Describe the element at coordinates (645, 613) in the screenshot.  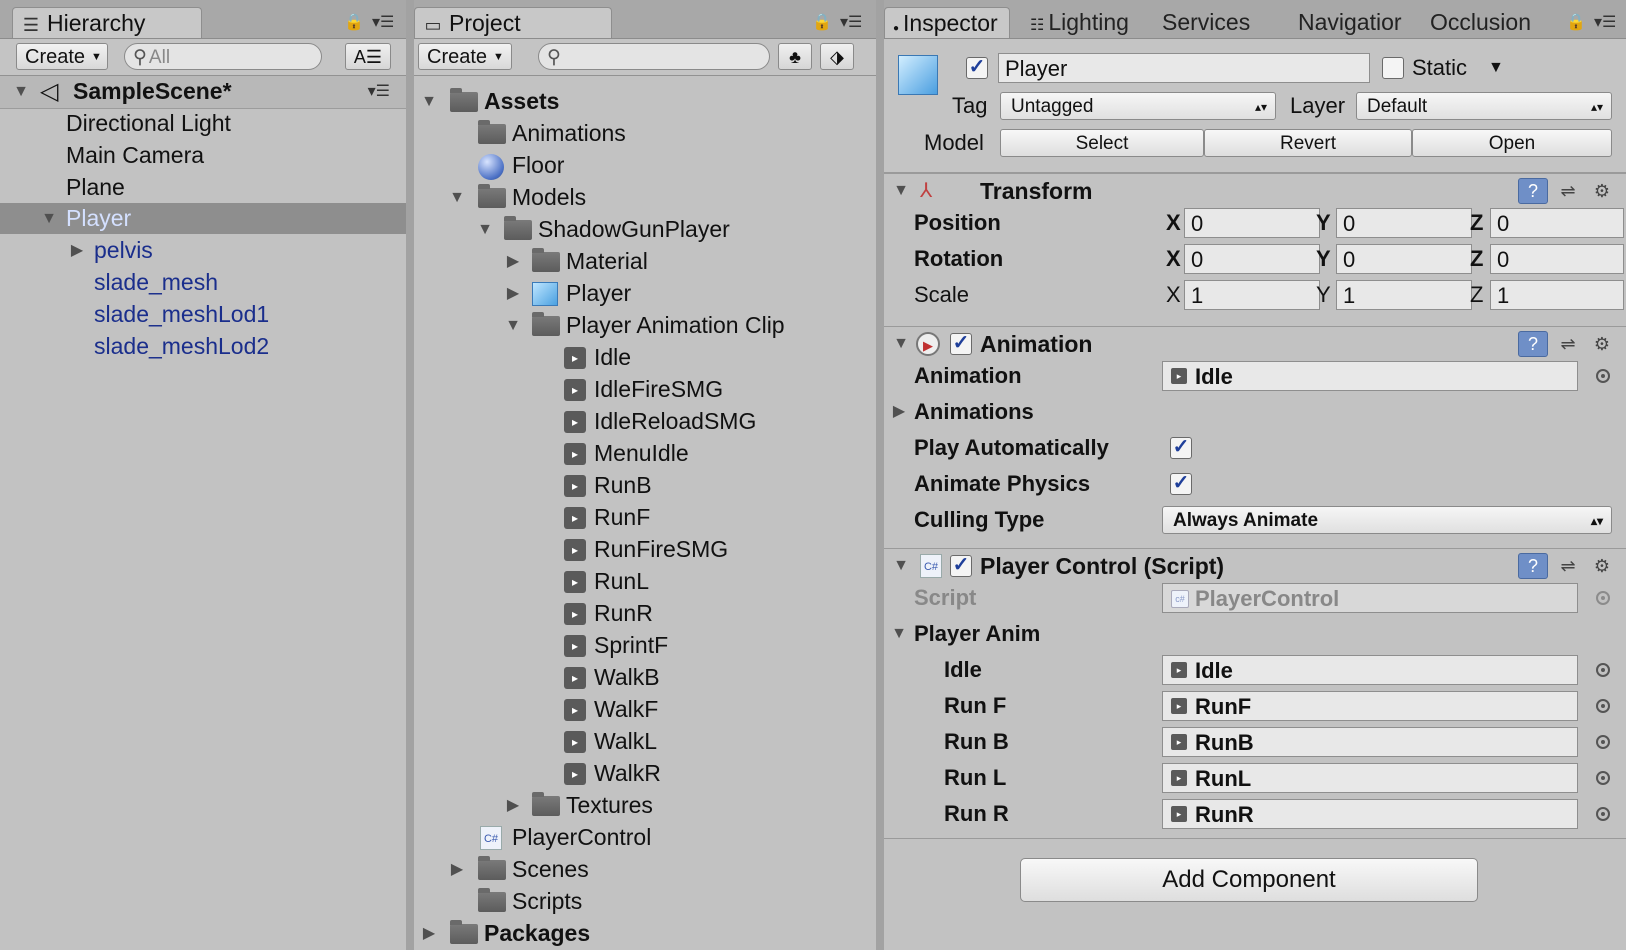
I see `list-item: ▸ RunR` at that location.